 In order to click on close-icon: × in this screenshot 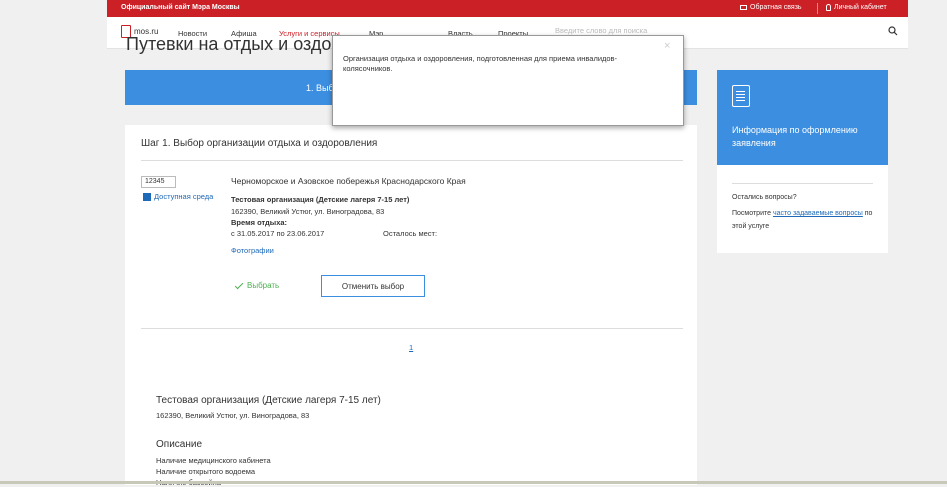, I will do `click(667, 46)`.